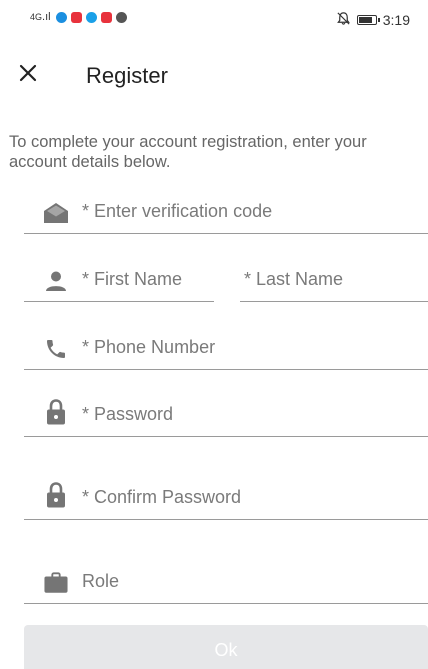  What do you see at coordinates (214, 20) in the screenshot?
I see `status-bar: 4G.ıl 3:19` at bounding box center [214, 20].